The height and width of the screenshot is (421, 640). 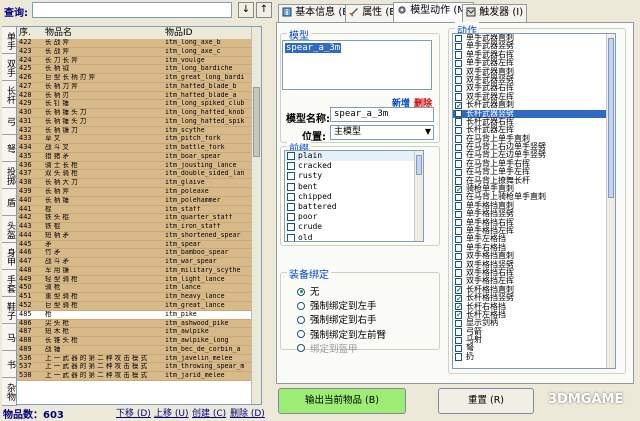 What do you see at coordinates (135, 113) in the screenshot?
I see `table-row: 430 长 柄 锤 头 刀 itm_long_hafted_knob` at bounding box center [135, 113].